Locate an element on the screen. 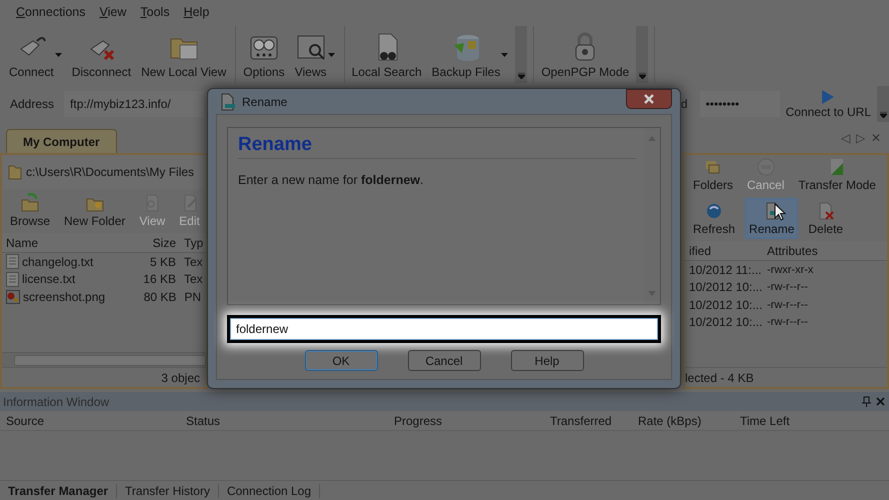 This screenshot has width=889, height=500. column-header: Status is located at coordinates (284, 421).